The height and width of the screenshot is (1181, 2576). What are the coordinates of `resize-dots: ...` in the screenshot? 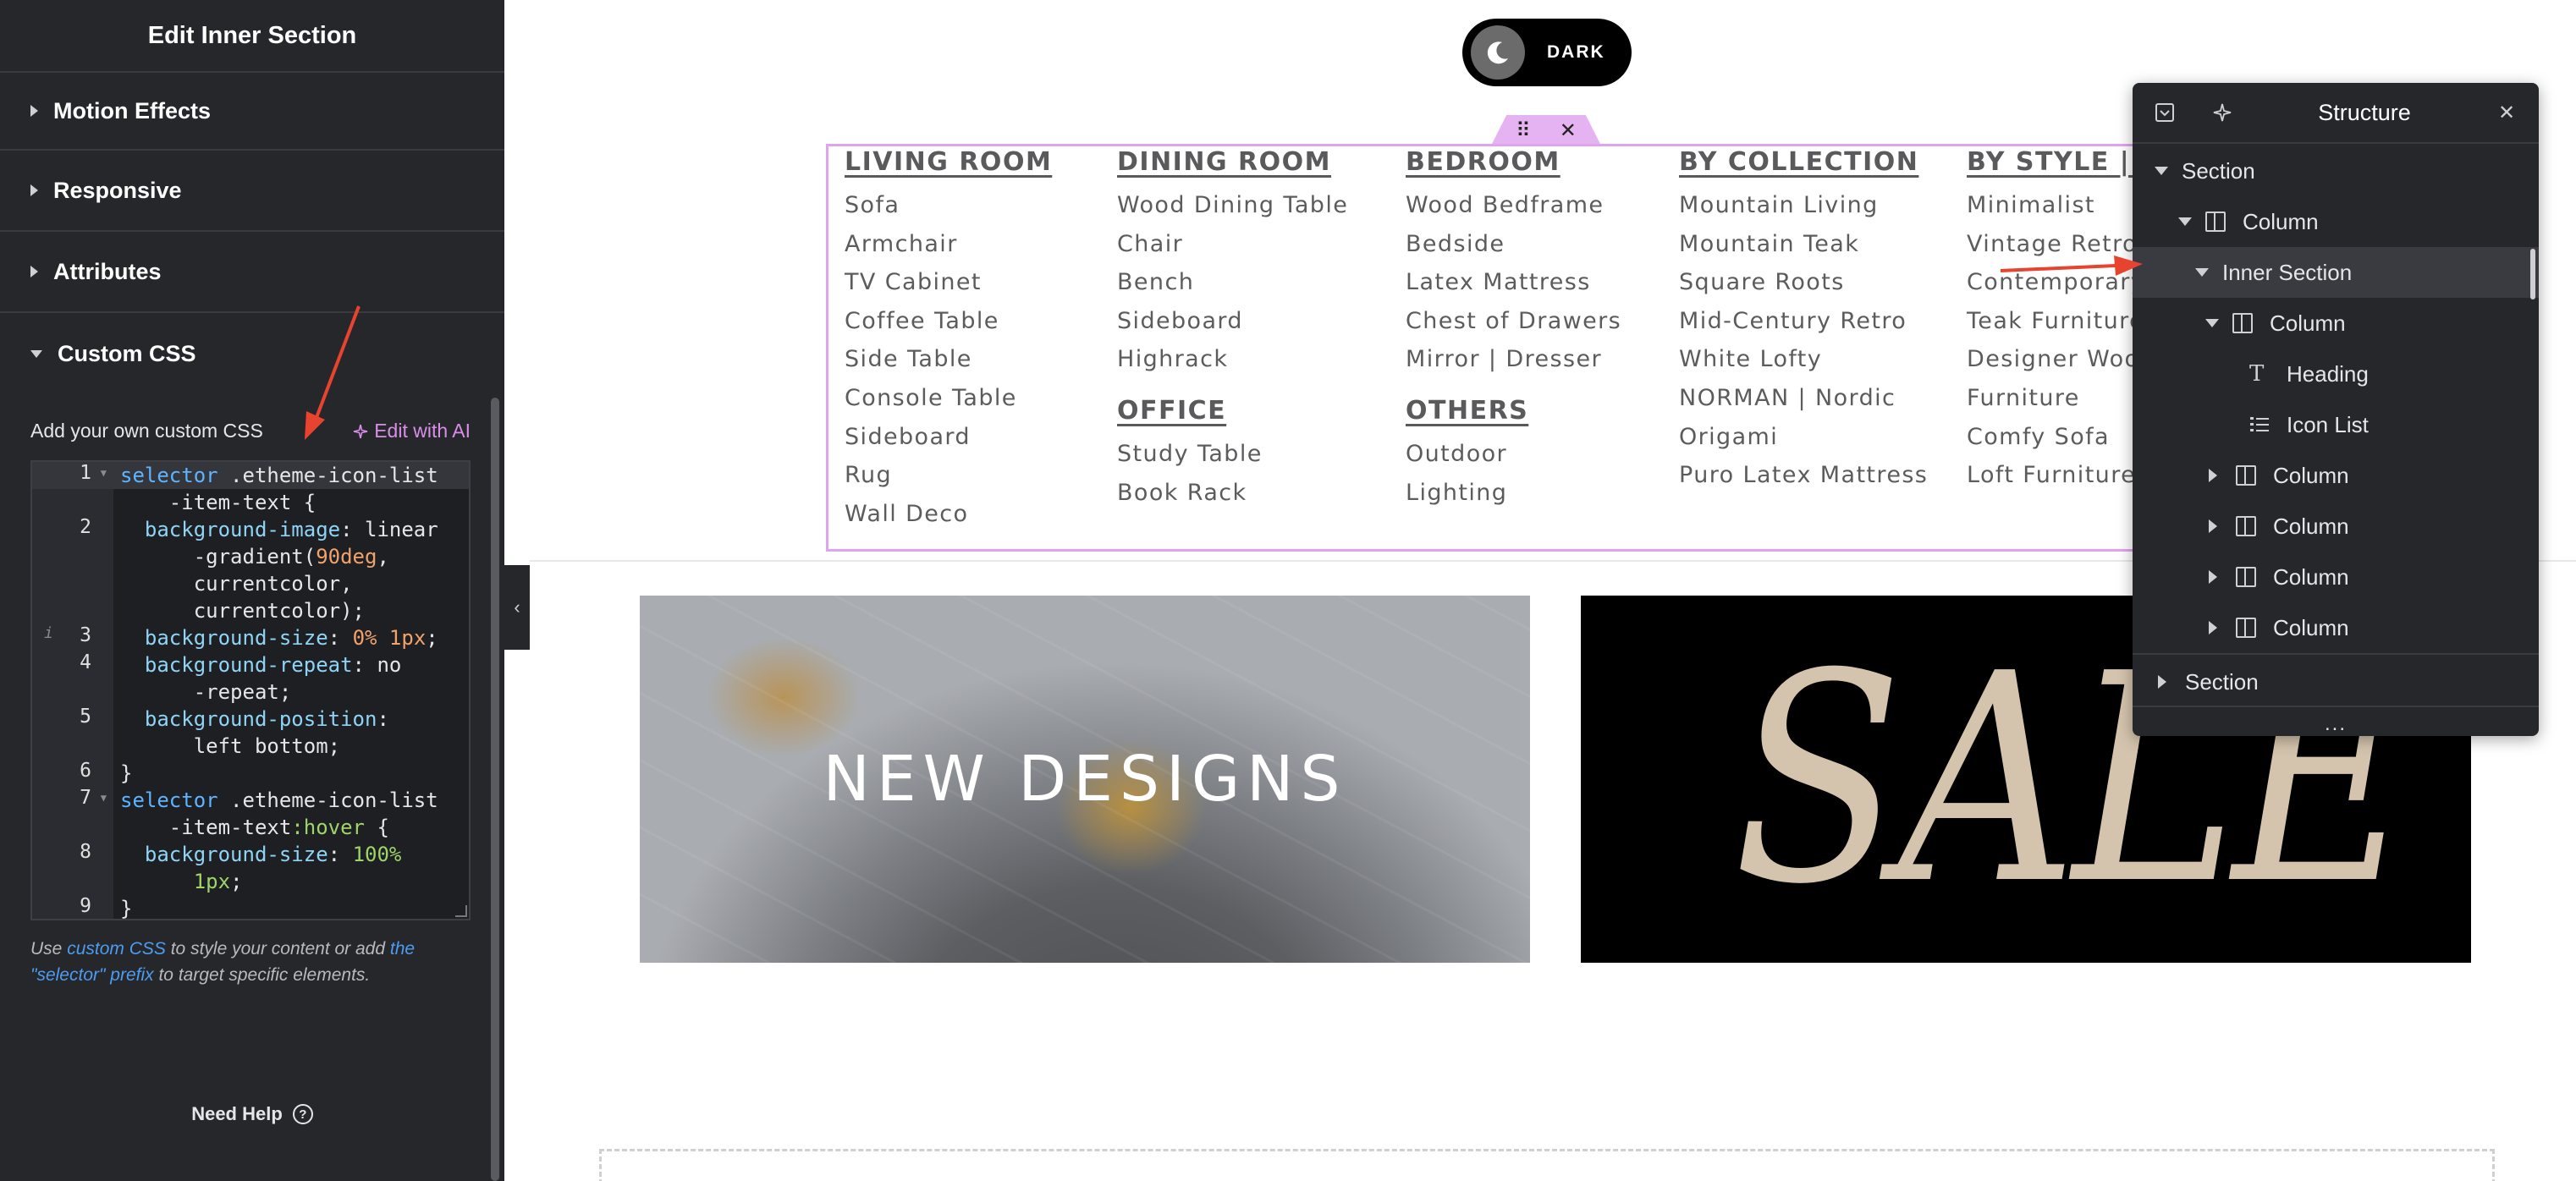 It's located at (2336, 724).